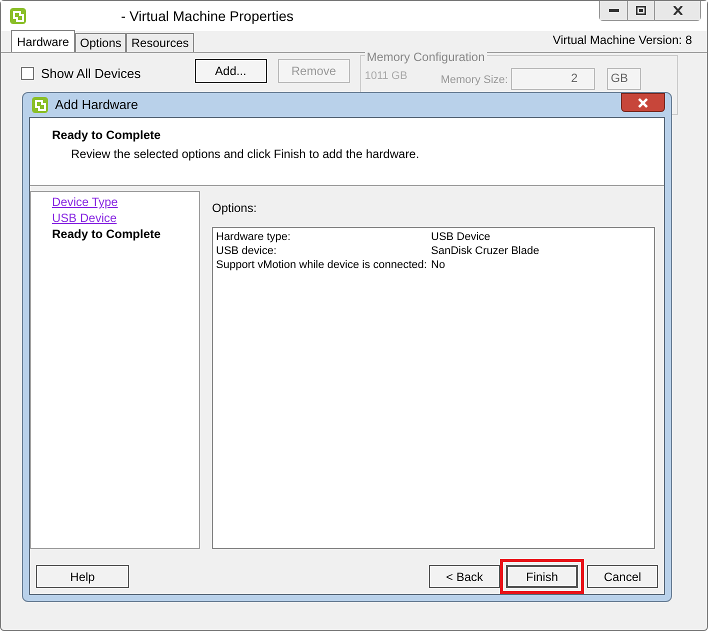 This screenshot has height=631, width=708. Describe the element at coordinates (82, 576) in the screenshot. I see `push-button: Help` at that location.